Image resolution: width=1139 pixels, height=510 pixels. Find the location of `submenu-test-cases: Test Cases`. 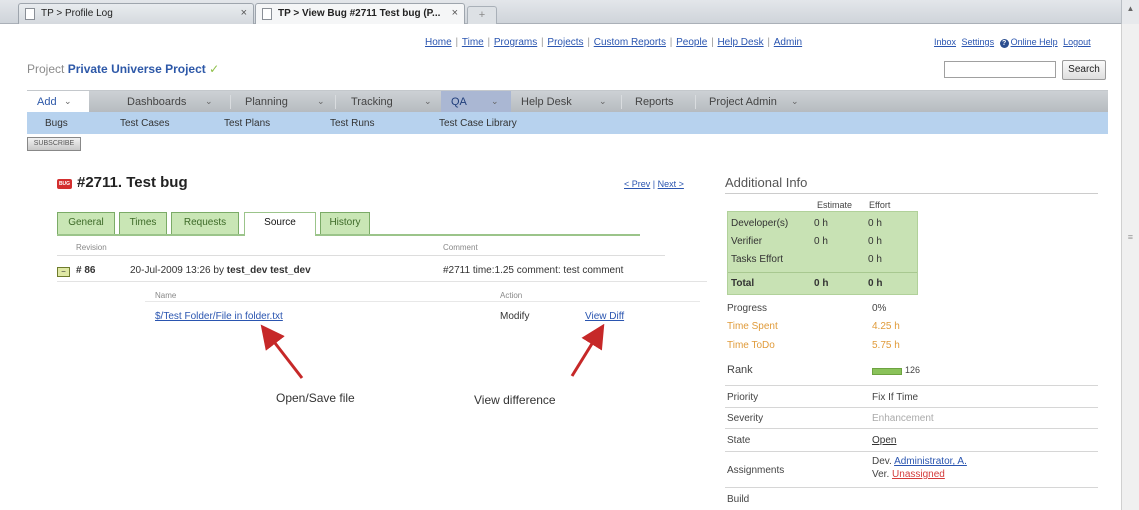

submenu-test-cases: Test Cases is located at coordinates (144, 123).